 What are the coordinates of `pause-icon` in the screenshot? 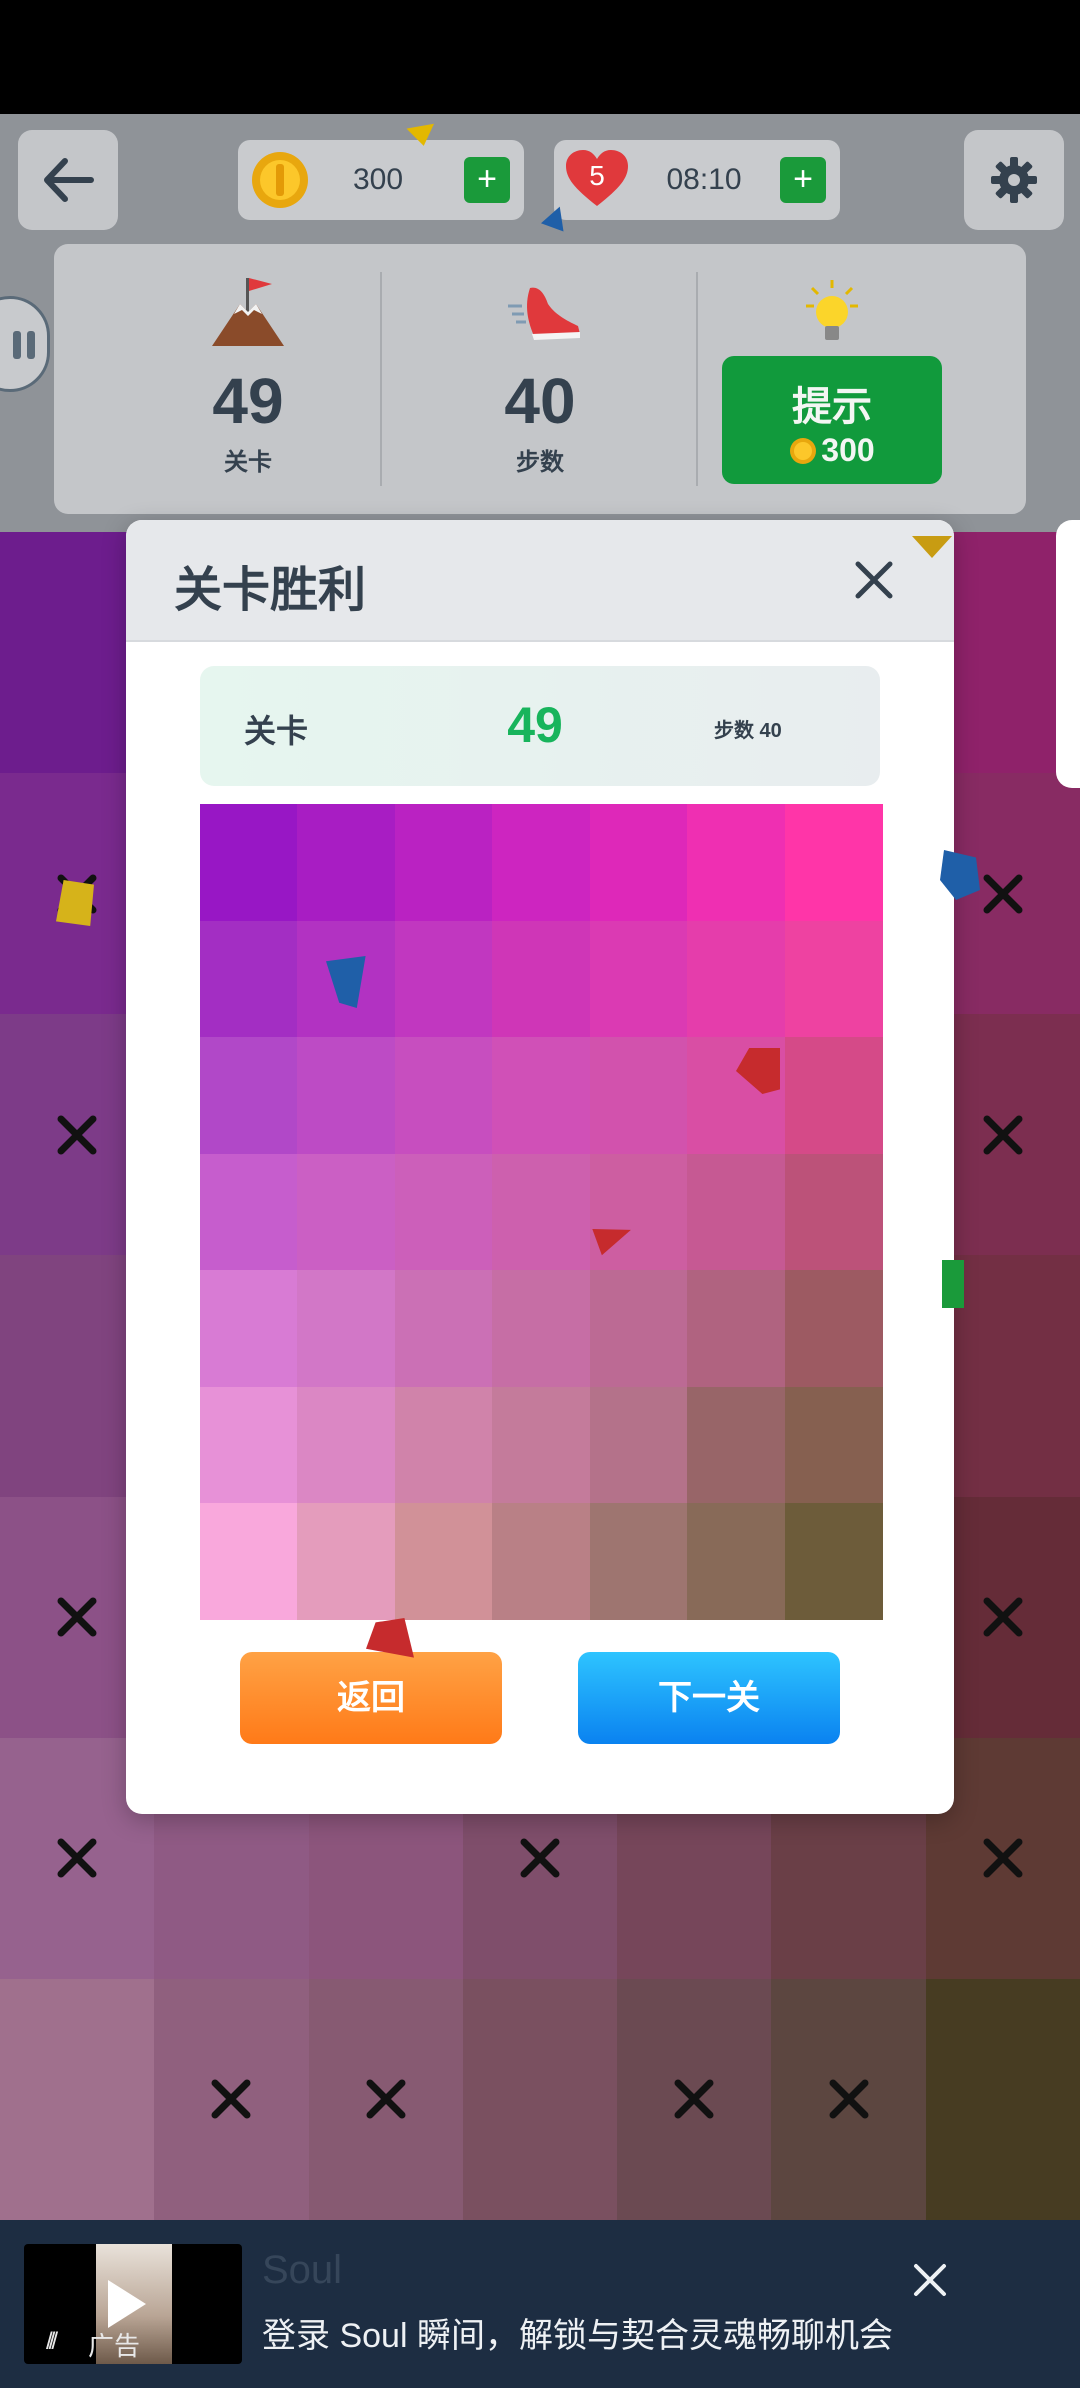 It's located at (25, 345).